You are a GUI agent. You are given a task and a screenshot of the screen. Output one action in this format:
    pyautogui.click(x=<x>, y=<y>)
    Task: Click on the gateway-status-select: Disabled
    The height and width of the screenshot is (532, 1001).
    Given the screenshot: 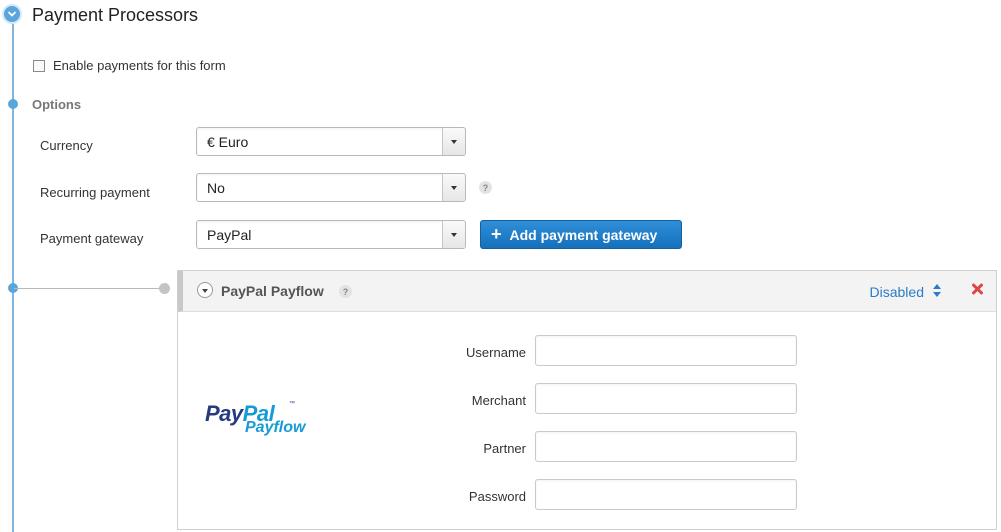 What is the action you would take?
    pyautogui.click(x=897, y=292)
    